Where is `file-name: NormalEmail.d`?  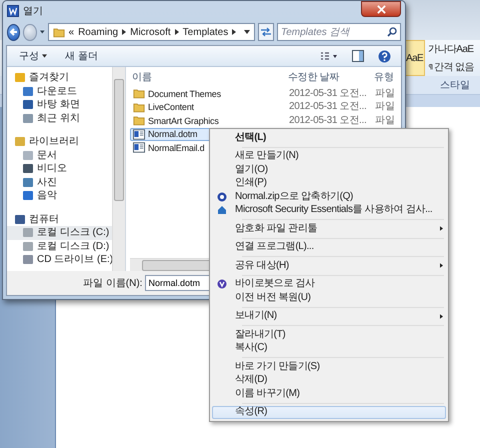 file-name: NormalEmail.d is located at coordinates (176, 148).